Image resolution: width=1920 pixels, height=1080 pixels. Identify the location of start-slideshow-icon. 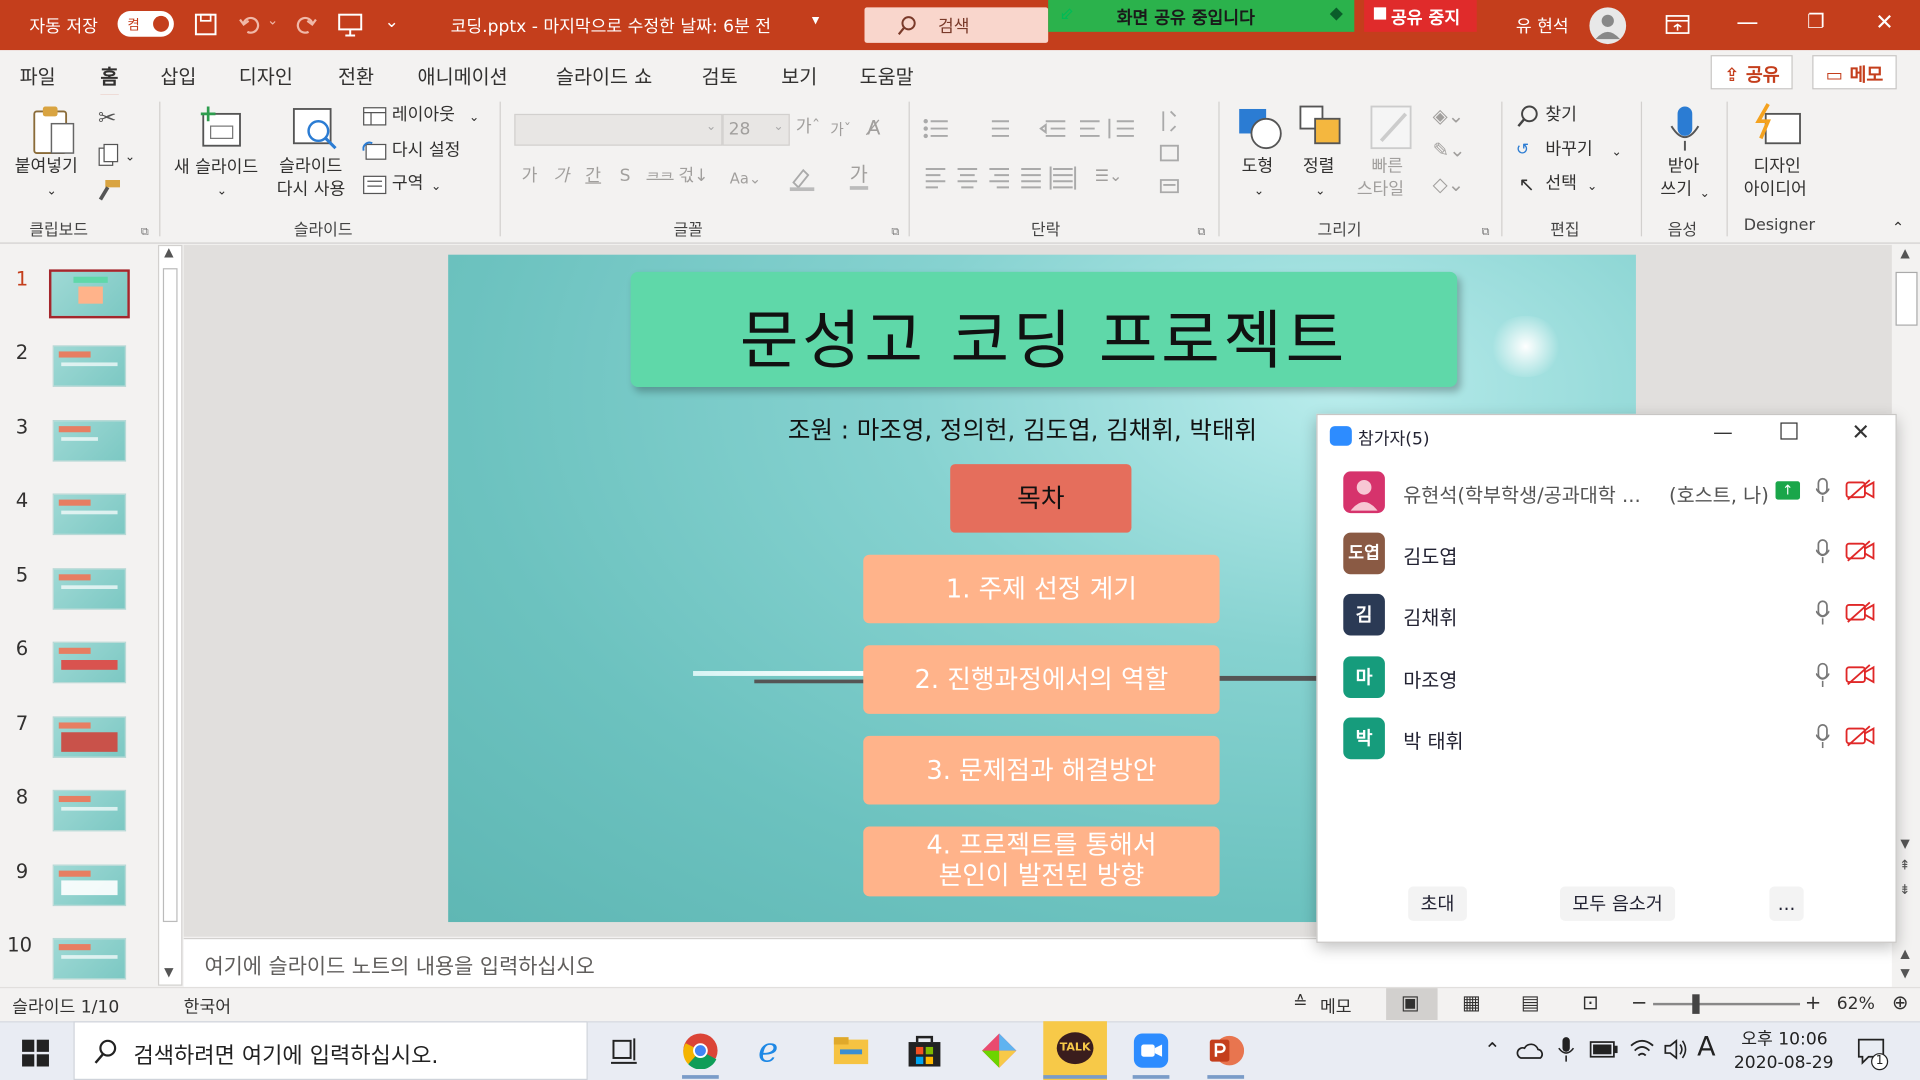
(350, 24).